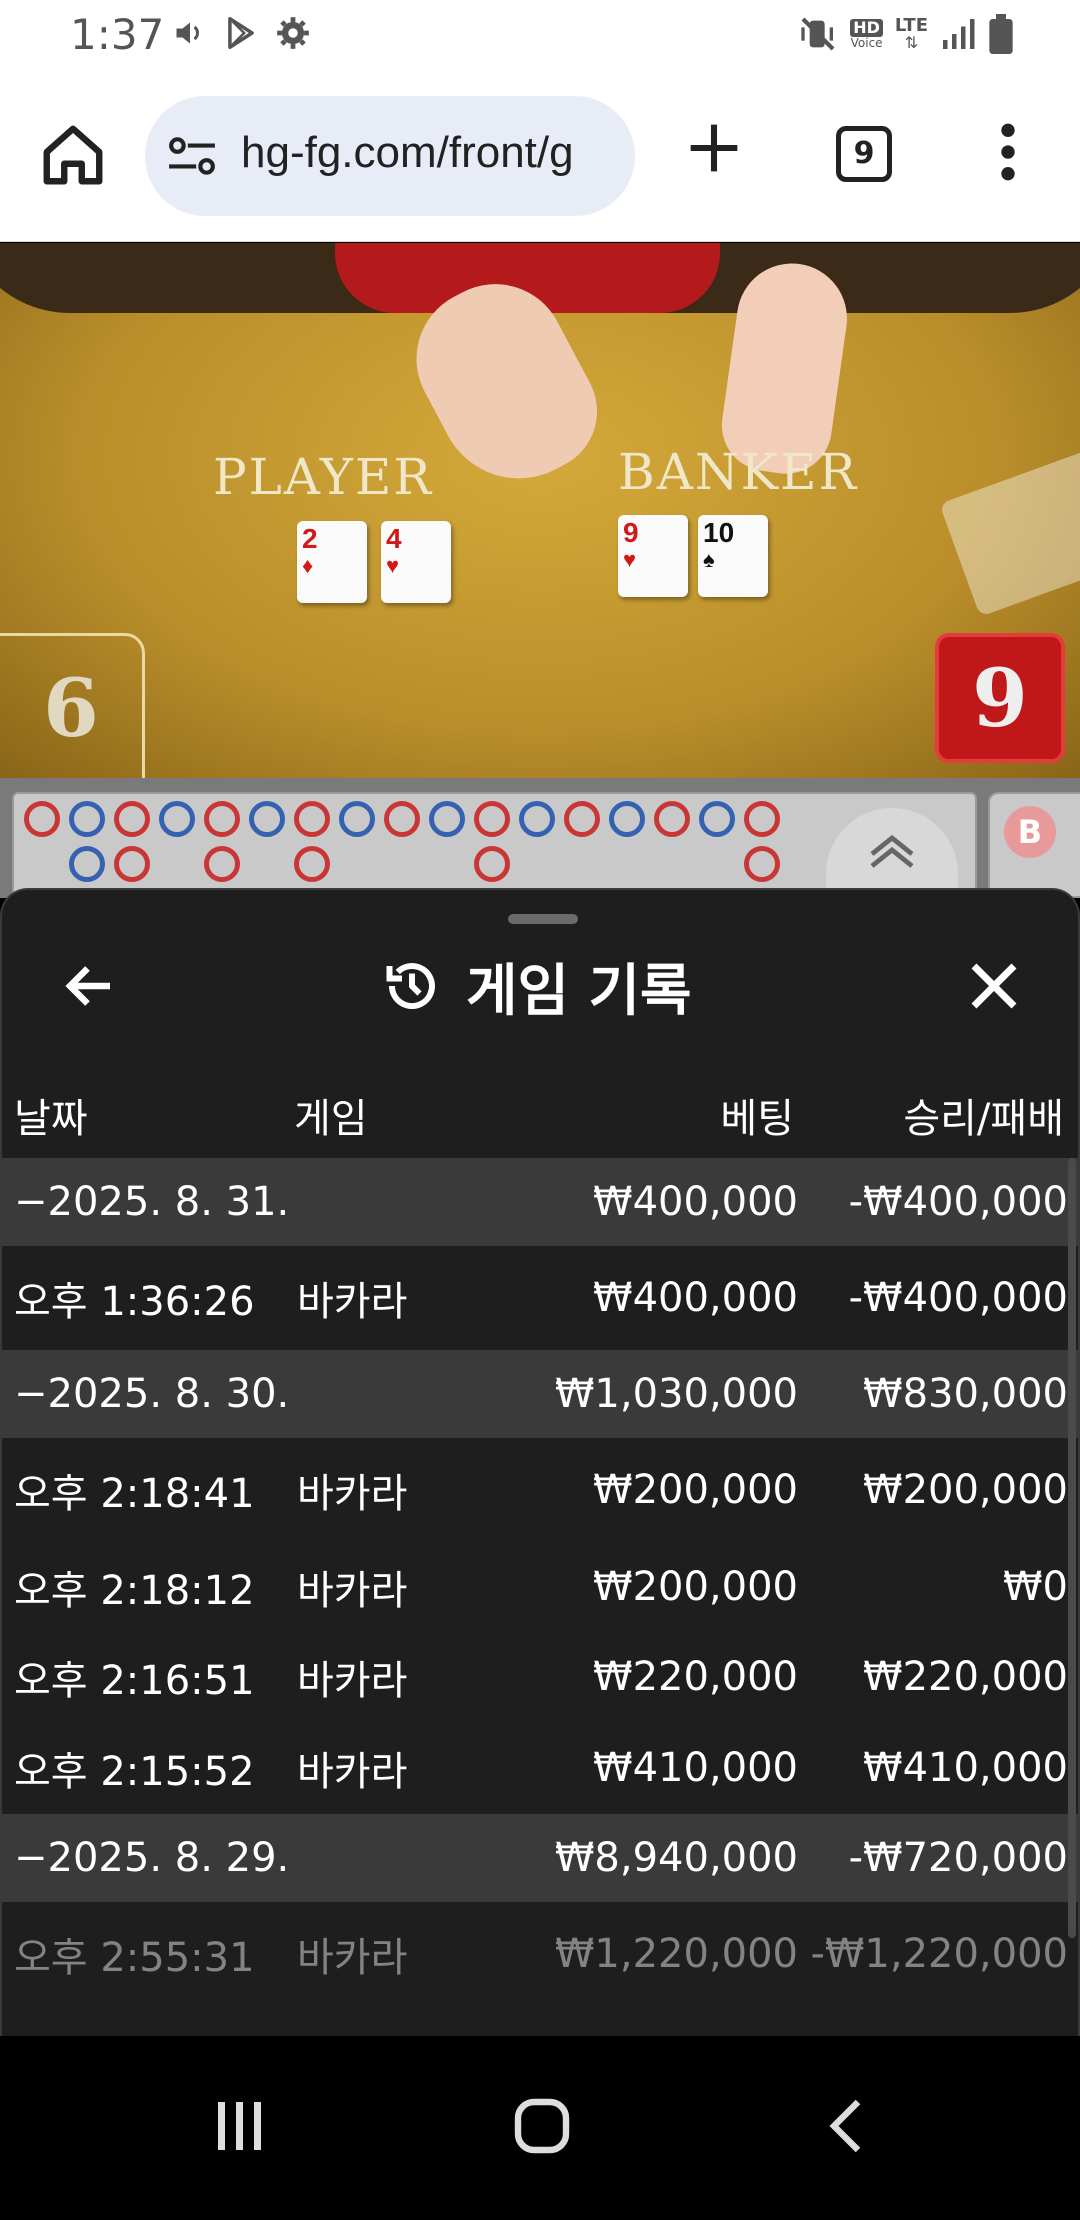 This screenshot has width=1080, height=2220. Describe the element at coordinates (719, 532) in the screenshot. I see `card-rank: 10` at that location.